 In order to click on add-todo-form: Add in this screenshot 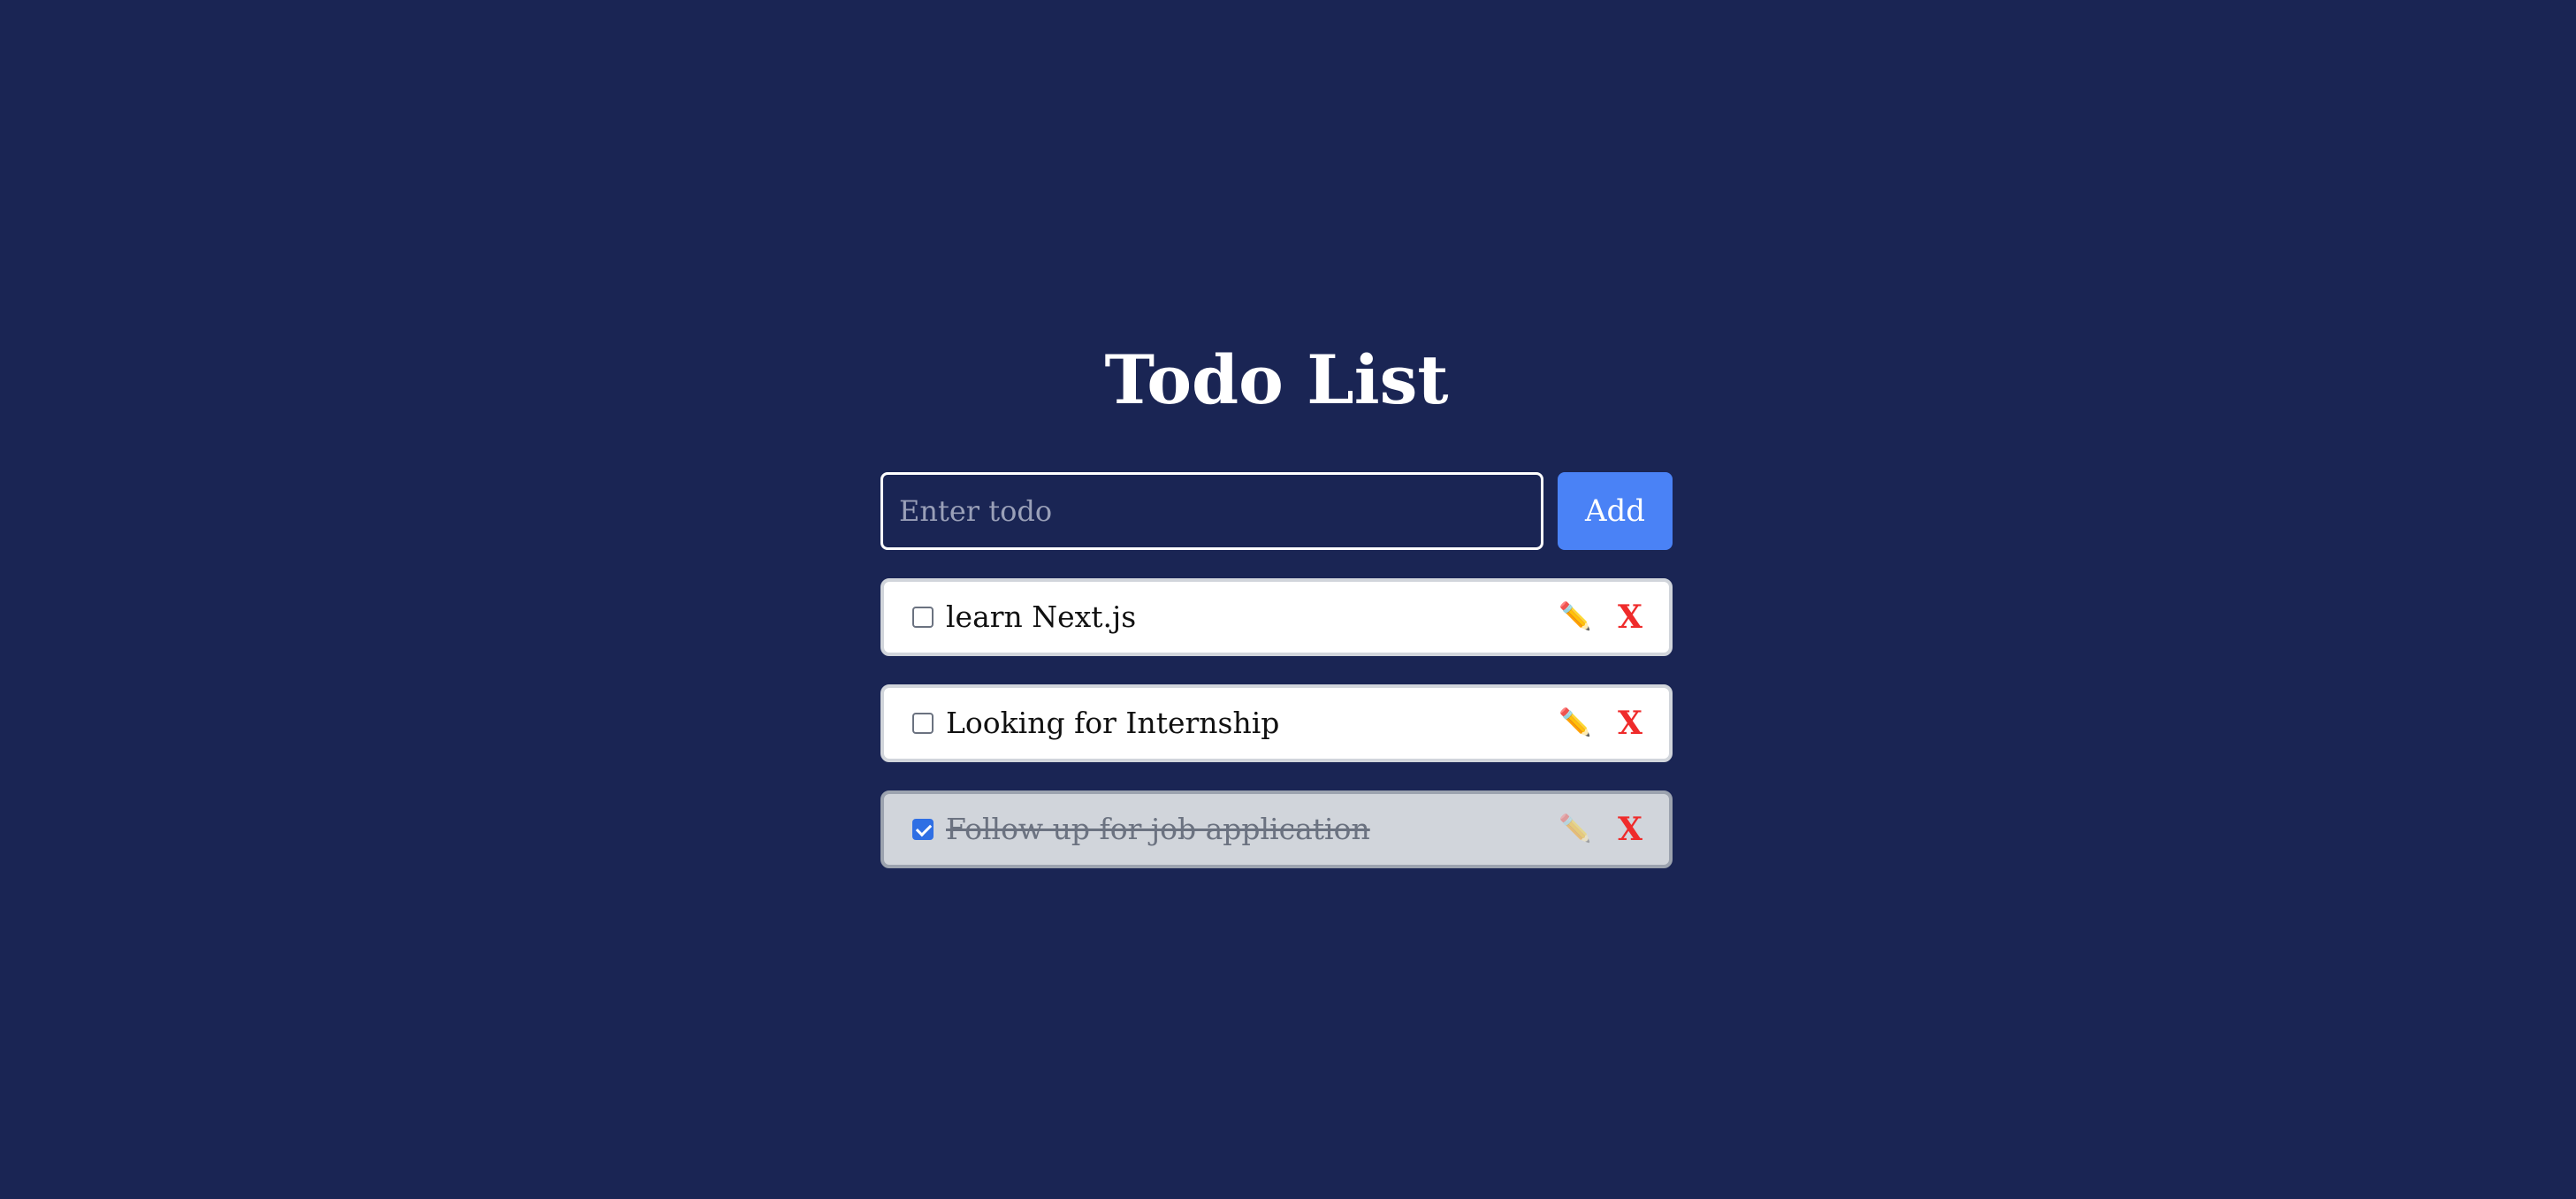, I will do `click(1276, 511)`.